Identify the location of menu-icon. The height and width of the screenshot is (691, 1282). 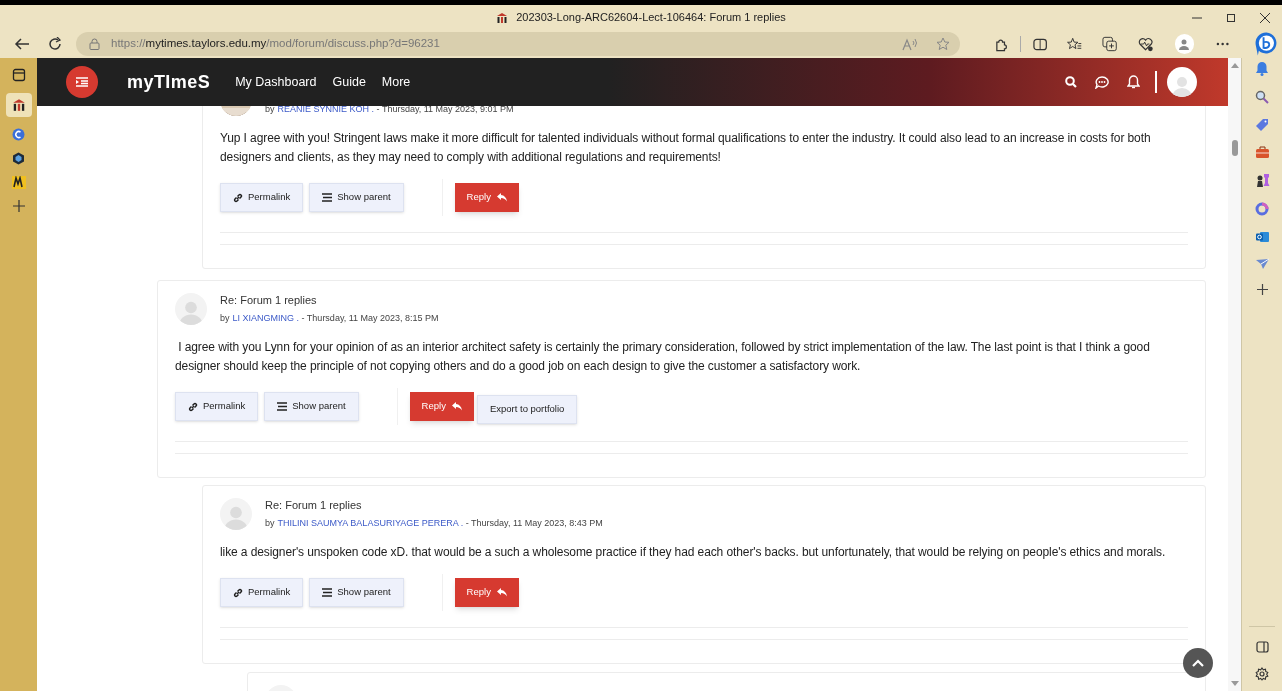
(82, 82).